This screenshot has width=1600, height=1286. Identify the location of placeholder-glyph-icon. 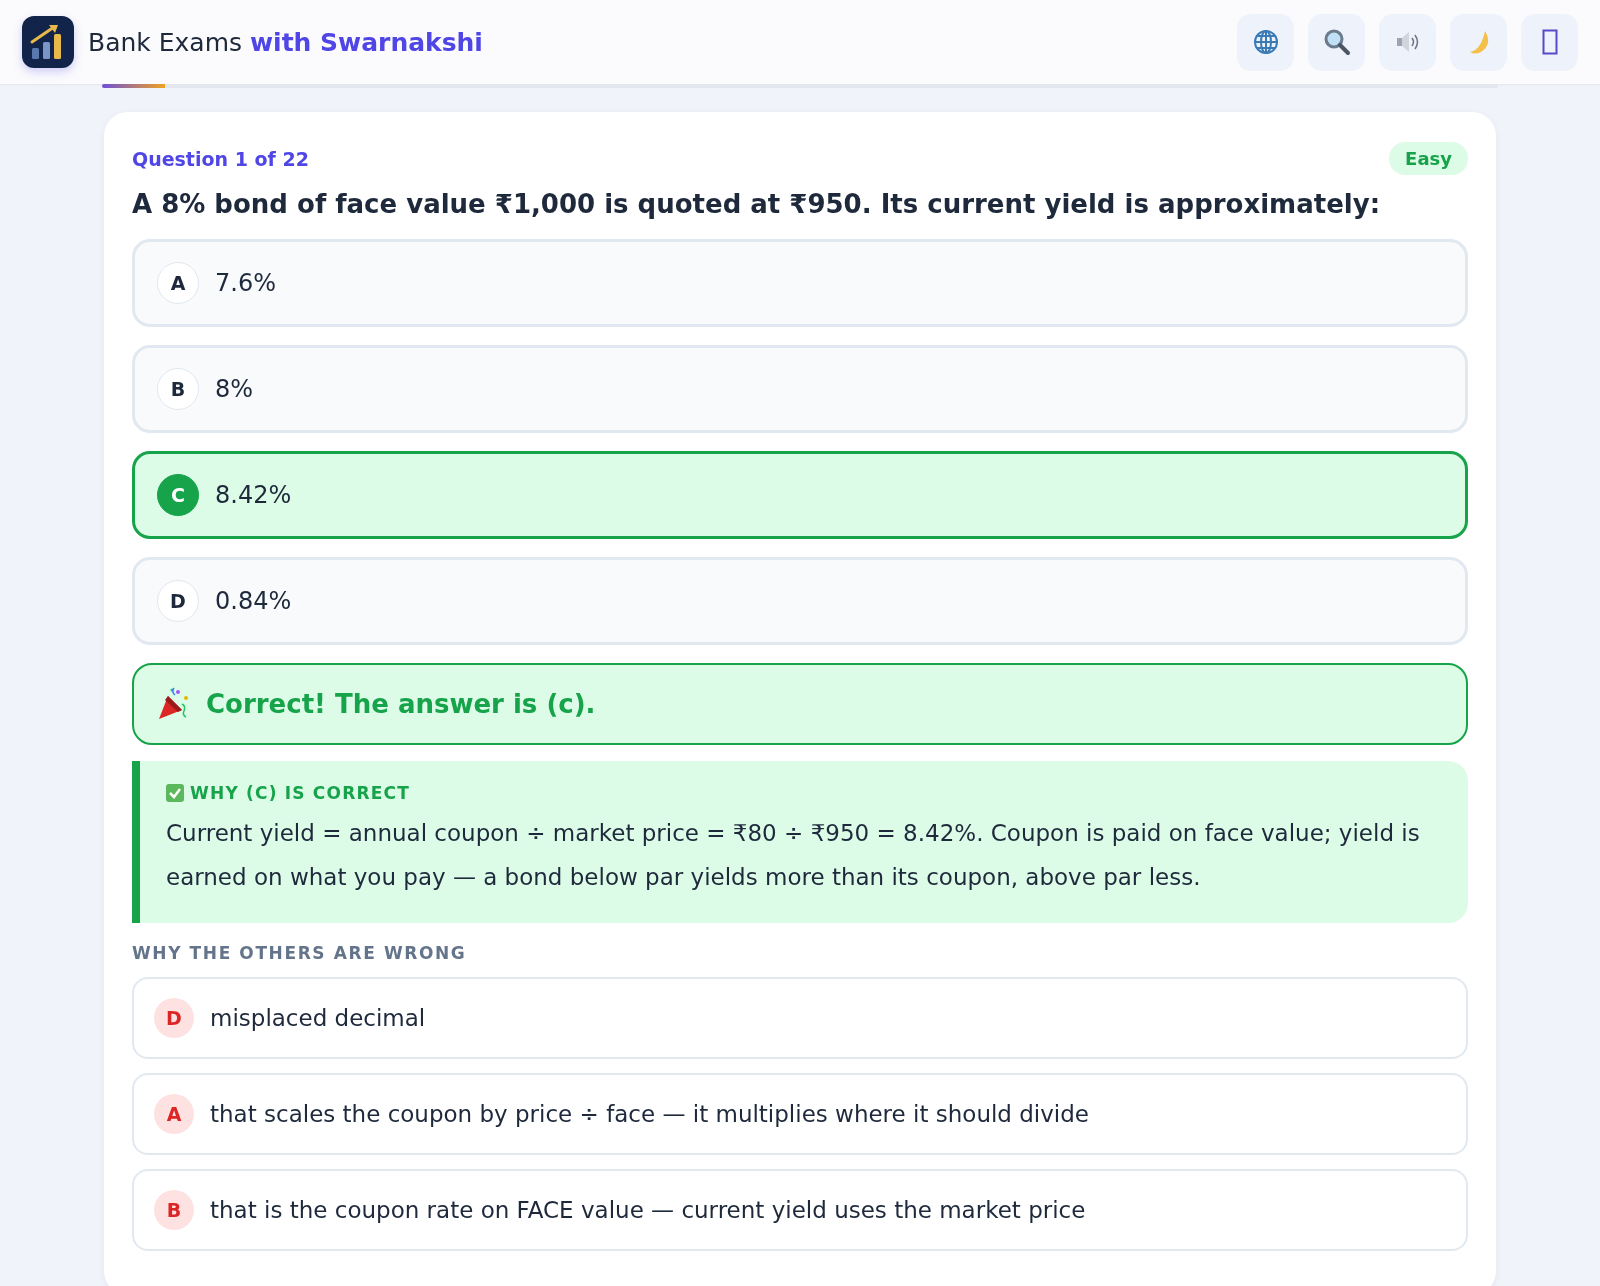
(1549, 42).